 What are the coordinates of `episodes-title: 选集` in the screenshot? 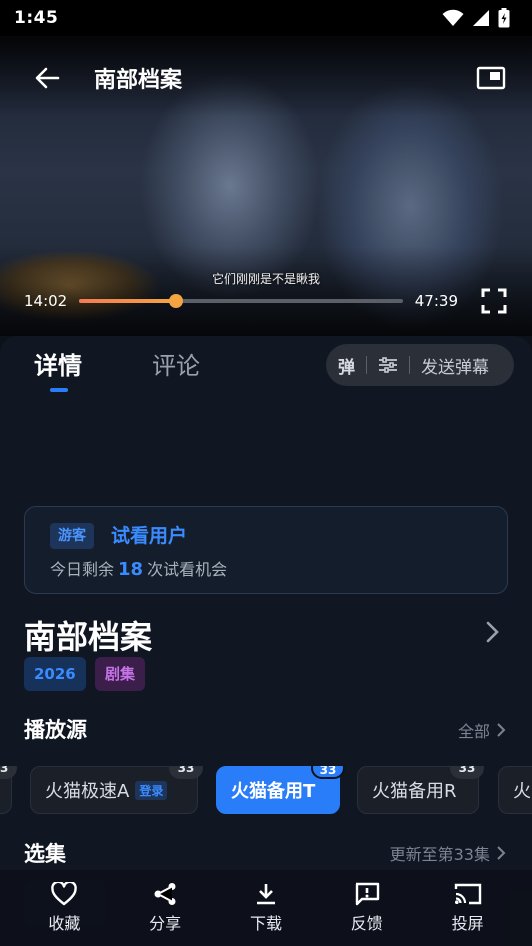 It's located at (45, 854).